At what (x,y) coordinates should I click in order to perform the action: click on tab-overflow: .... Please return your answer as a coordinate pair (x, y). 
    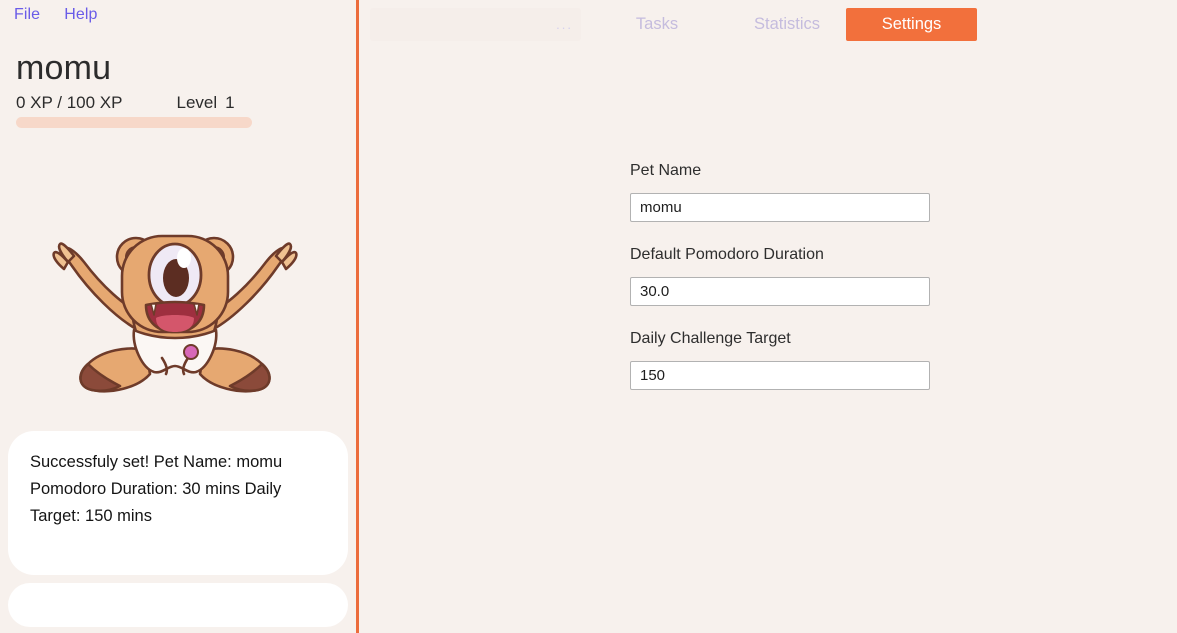
    Looking at the image, I should click on (475, 24).